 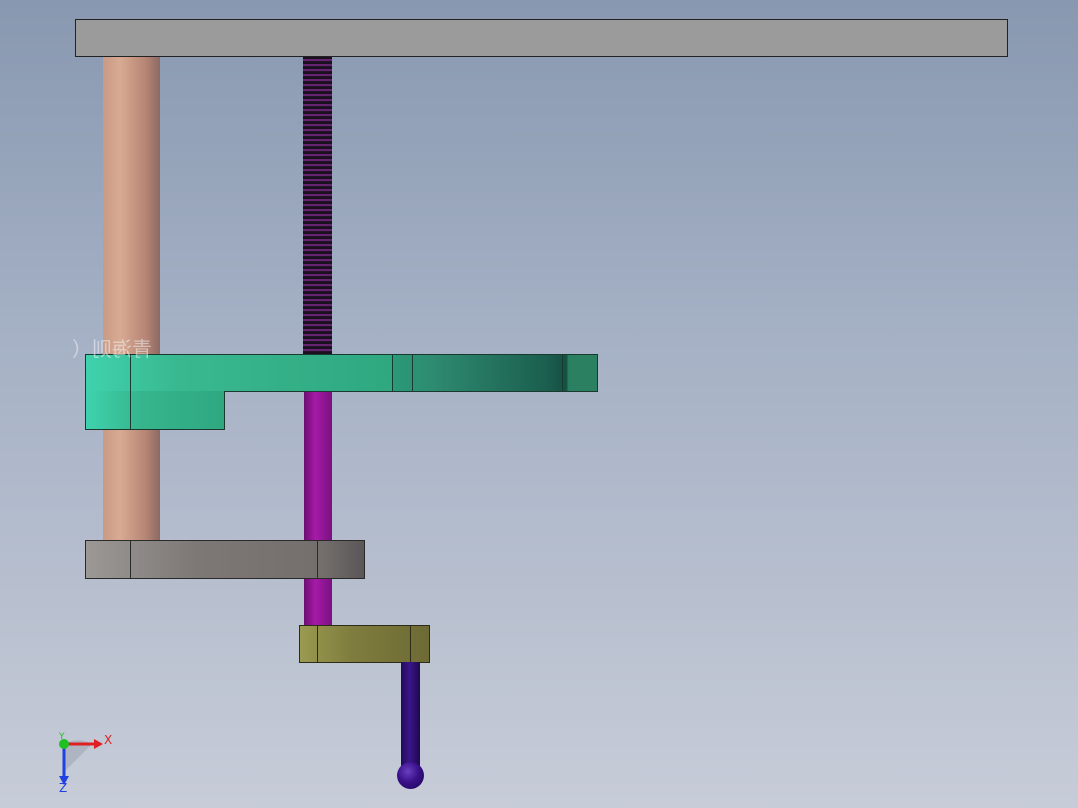 What do you see at coordinates (130, 392) in the screenshot?
I see `upper-arm-edge` at bounding box center [130, 392].